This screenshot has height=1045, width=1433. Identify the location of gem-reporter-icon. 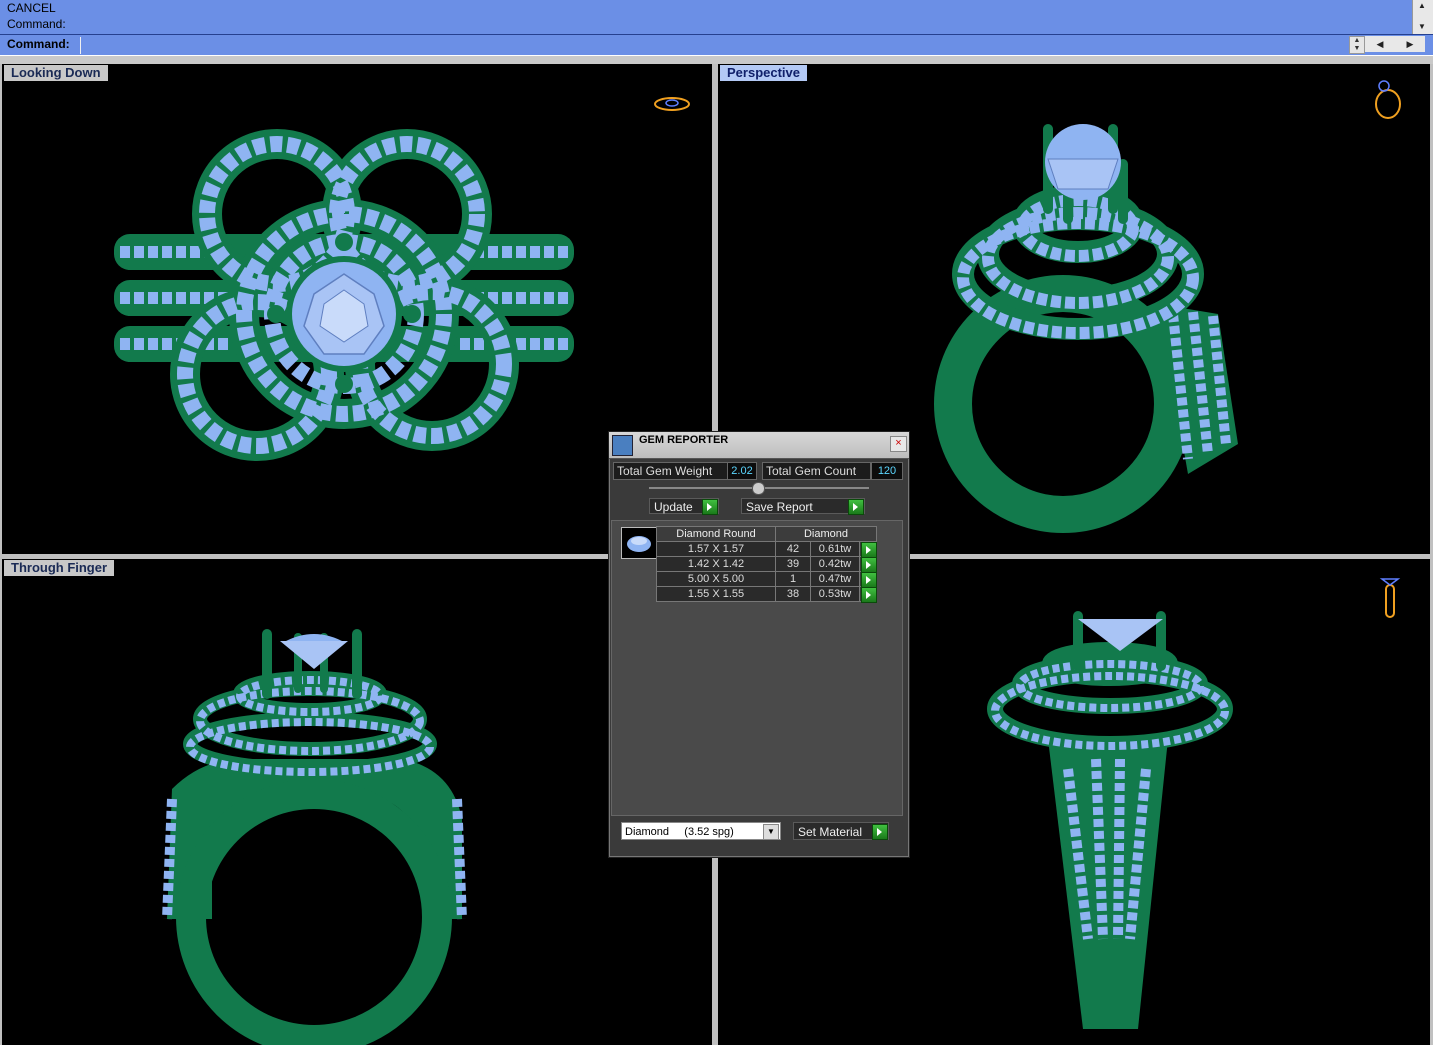
(622, 445).